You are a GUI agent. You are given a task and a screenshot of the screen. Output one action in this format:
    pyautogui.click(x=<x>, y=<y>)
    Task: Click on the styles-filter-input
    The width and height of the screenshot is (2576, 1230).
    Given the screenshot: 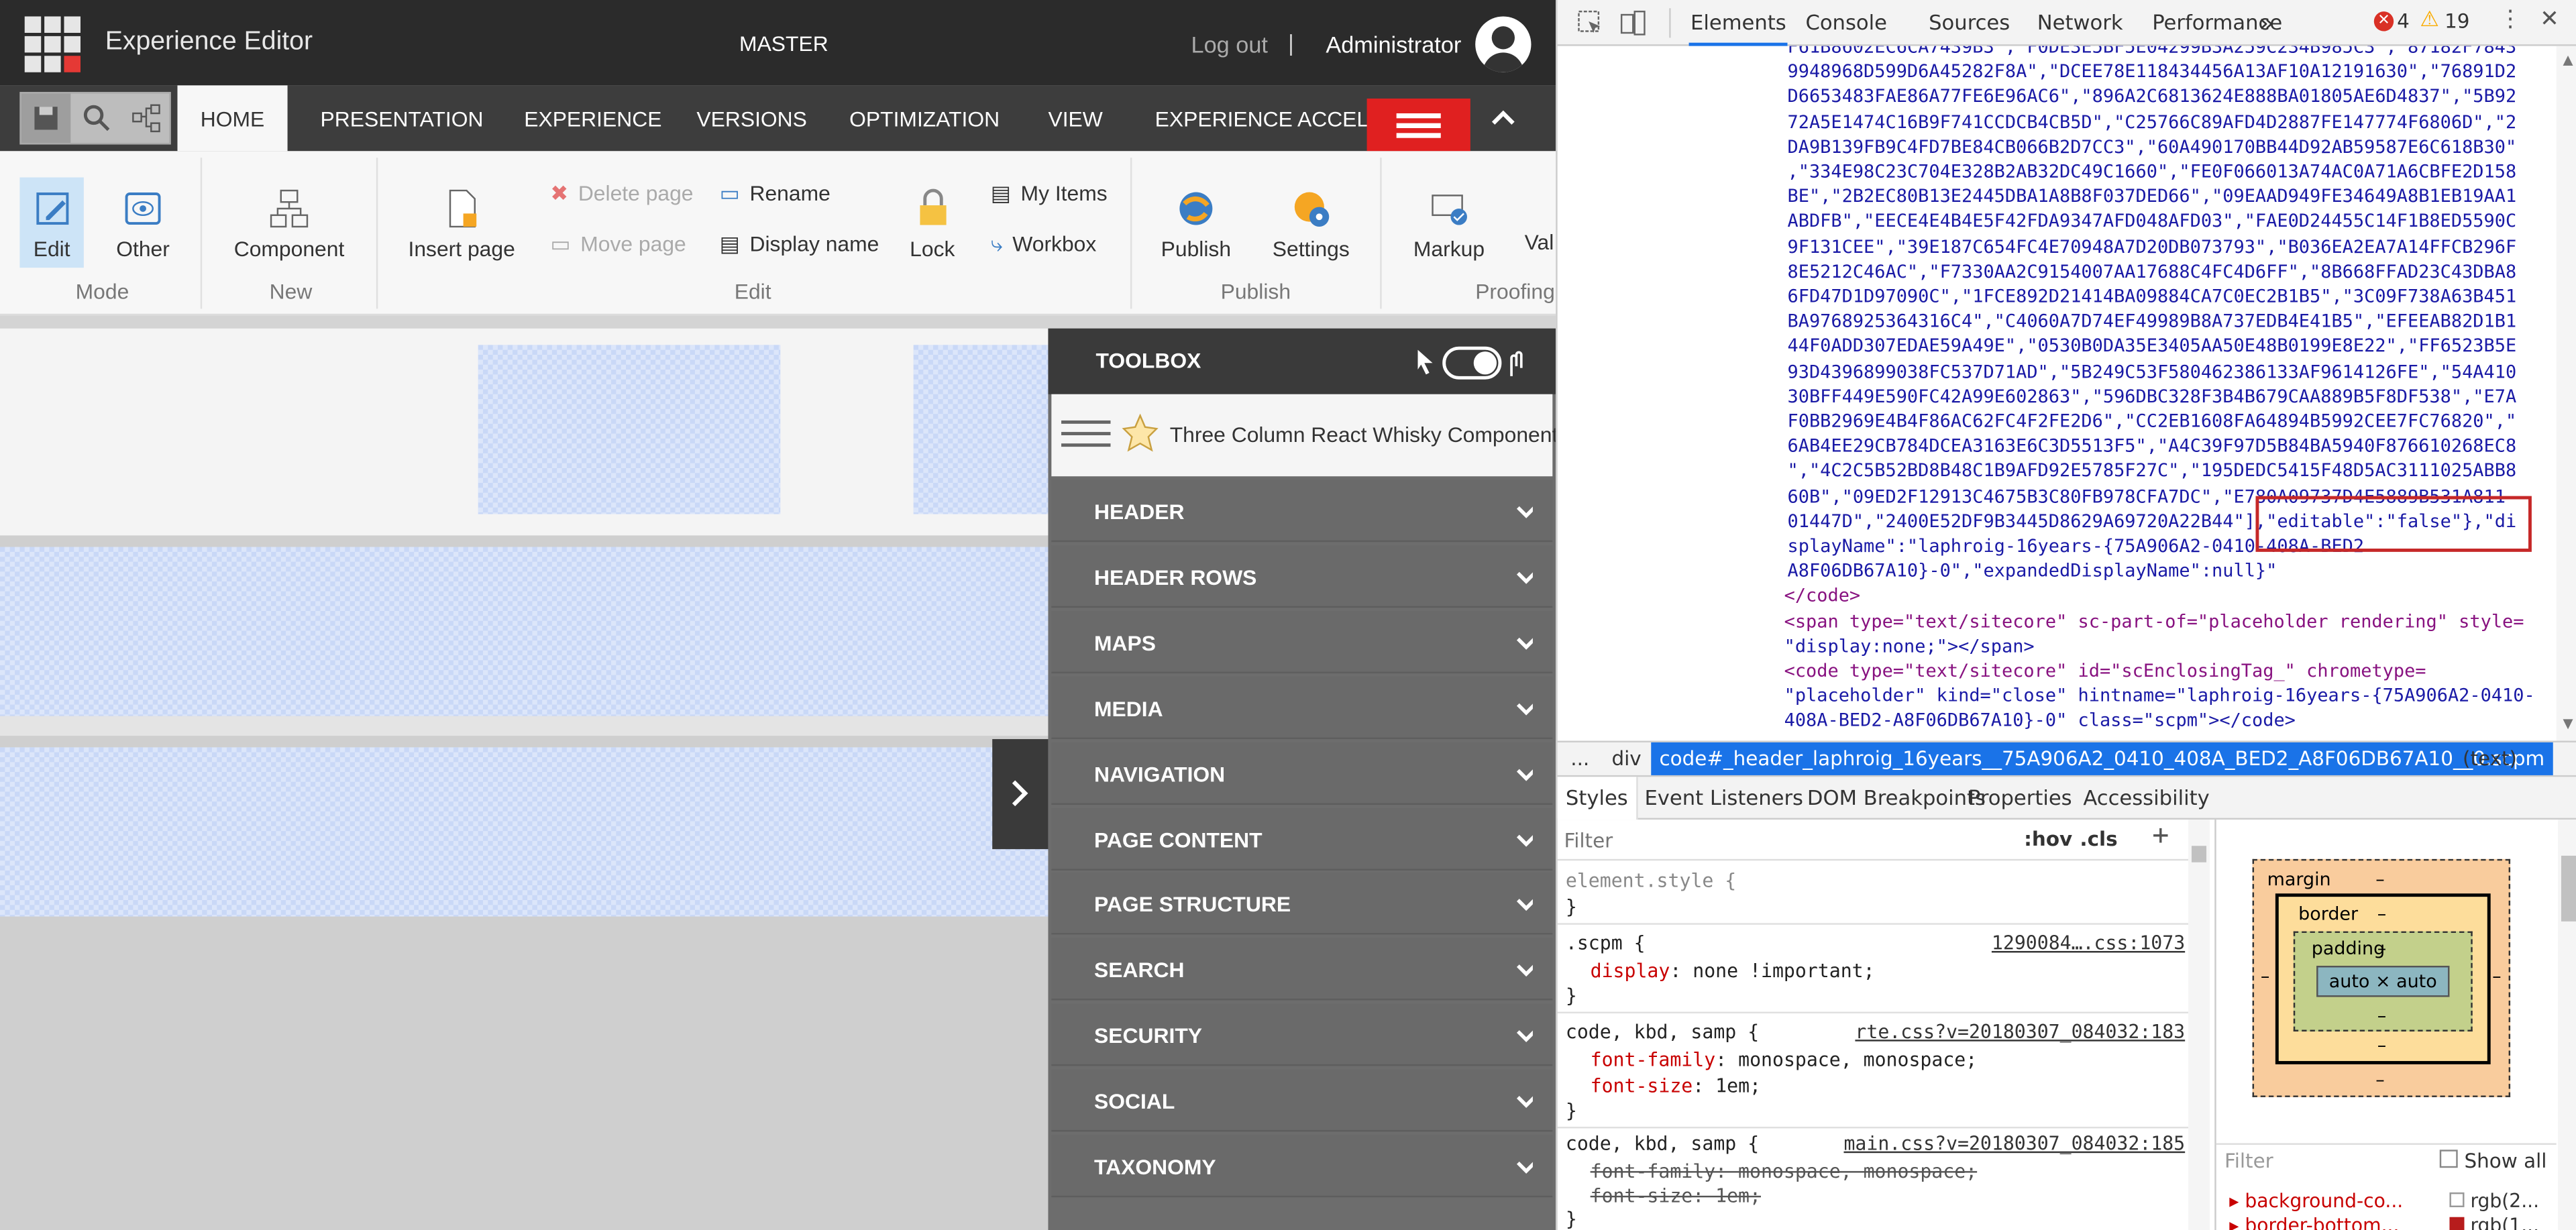 What is the action you would take?
    pyautogui.click(x=1761, y=840)
    